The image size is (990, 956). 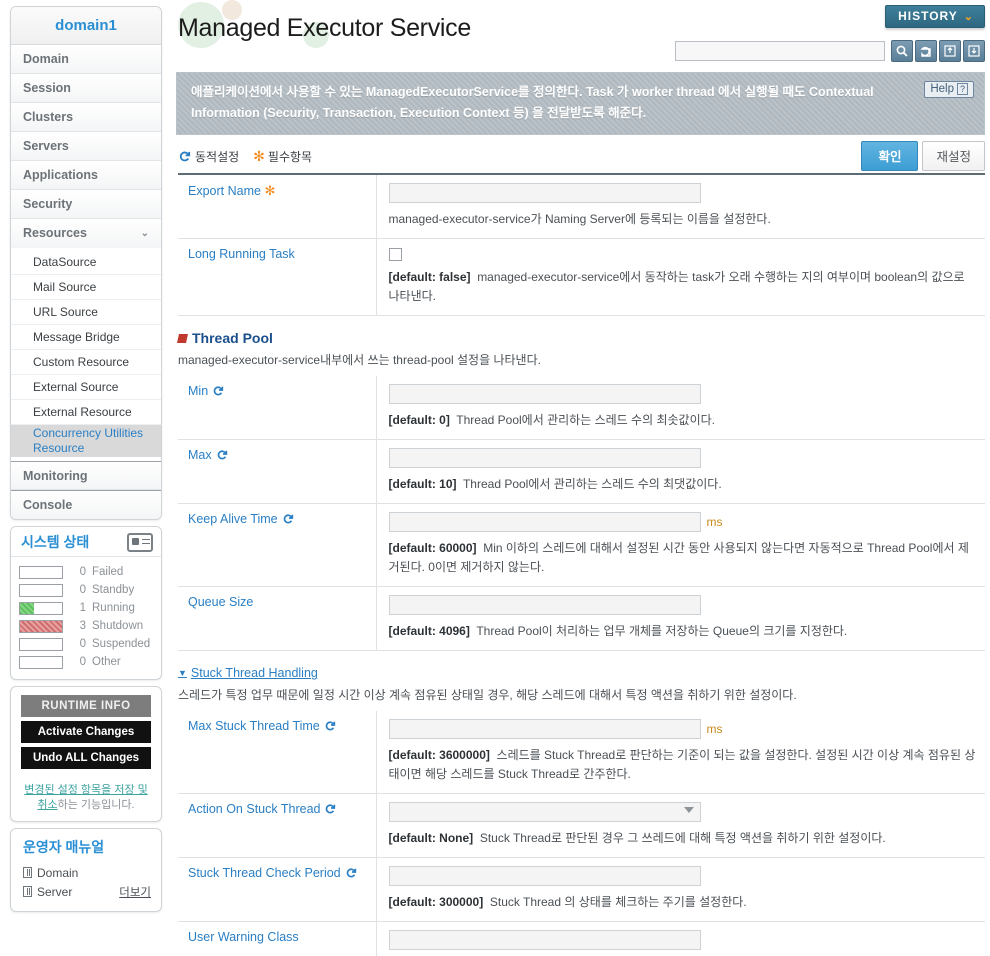 What do you see at coordinates (86, 732) in the screenshot?
I see `activate-changes-button: Activate Changes` at bounding box center [86, 732].